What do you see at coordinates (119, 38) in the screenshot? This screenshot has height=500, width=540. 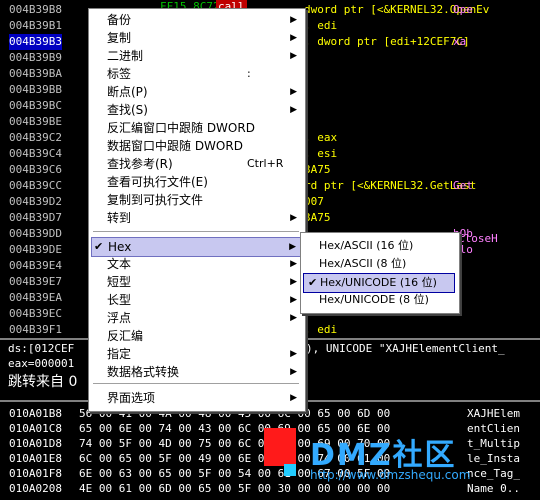 I see `menu-item-label: 复制` at bounding box center [119, 38].